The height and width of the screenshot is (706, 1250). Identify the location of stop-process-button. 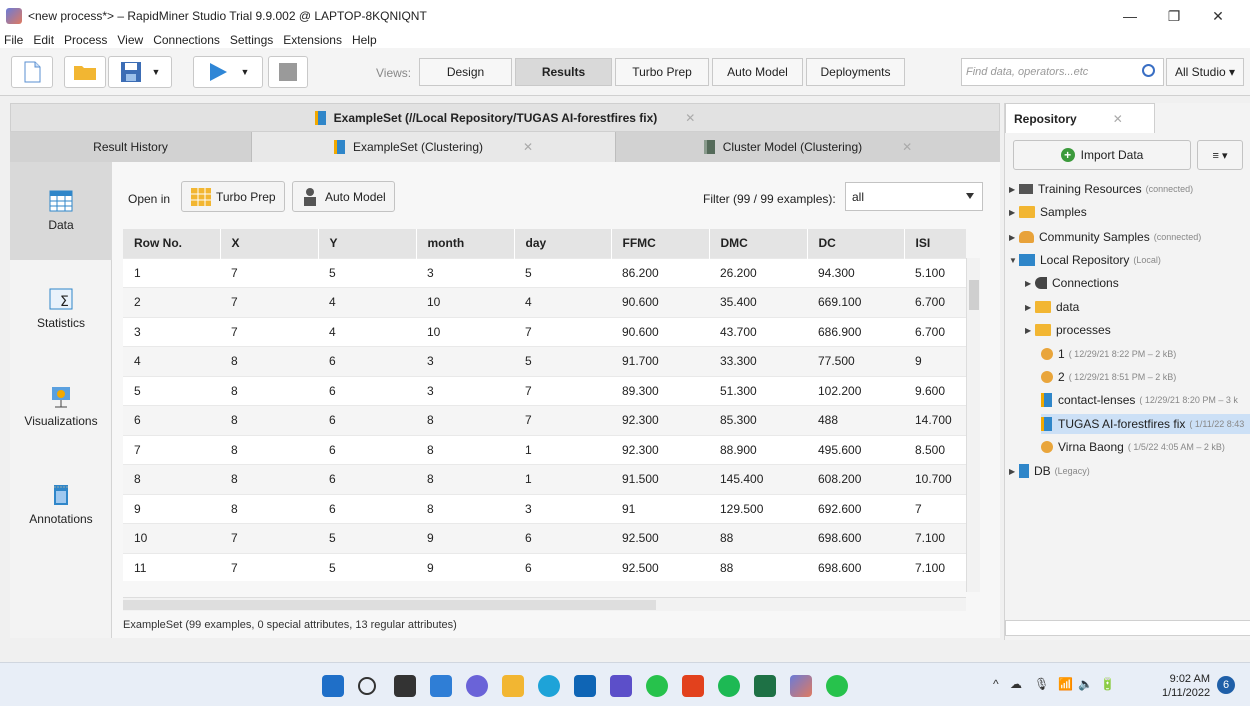
(288, 72).